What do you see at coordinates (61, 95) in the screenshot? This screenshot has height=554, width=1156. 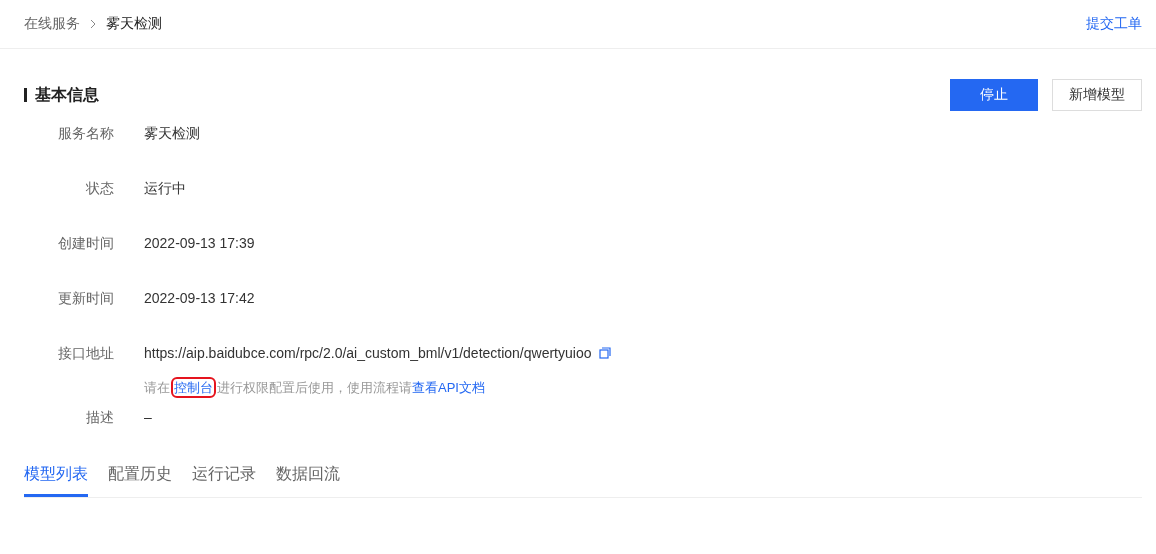 I see `section-title: 基本信息` at bounding box center [61, 95].